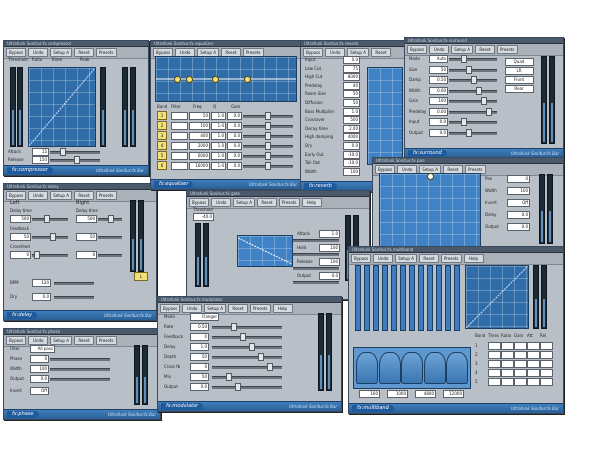 The height and width of the screenshot is (450, 600). Describe the element at coordinates (53, 237) in the screenshot. I see `left-feedback-handle` at that location.